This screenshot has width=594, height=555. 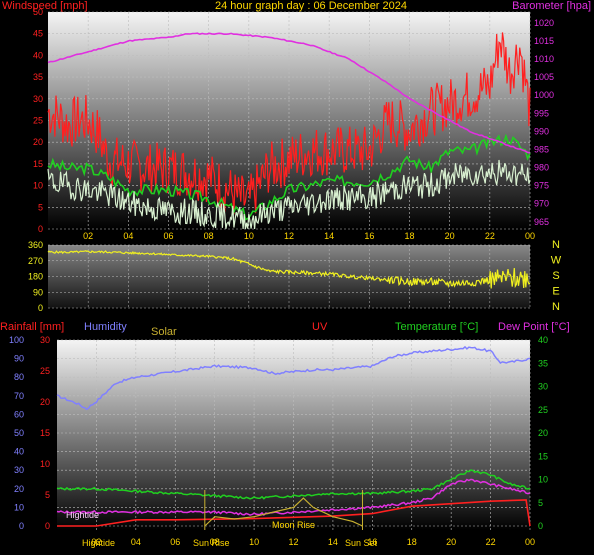 What do you see at coordinates (544, 95) in the screenshot?
I see `tick-label-barometer: 1000` at bounding box center [544, 95].